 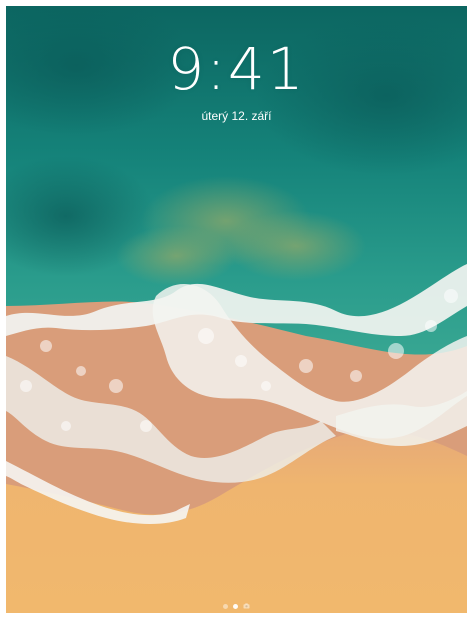 What do you see at coordinates (246, 606) in the screenshot?
I see `camera-icon` at bounding box center [246, 606].